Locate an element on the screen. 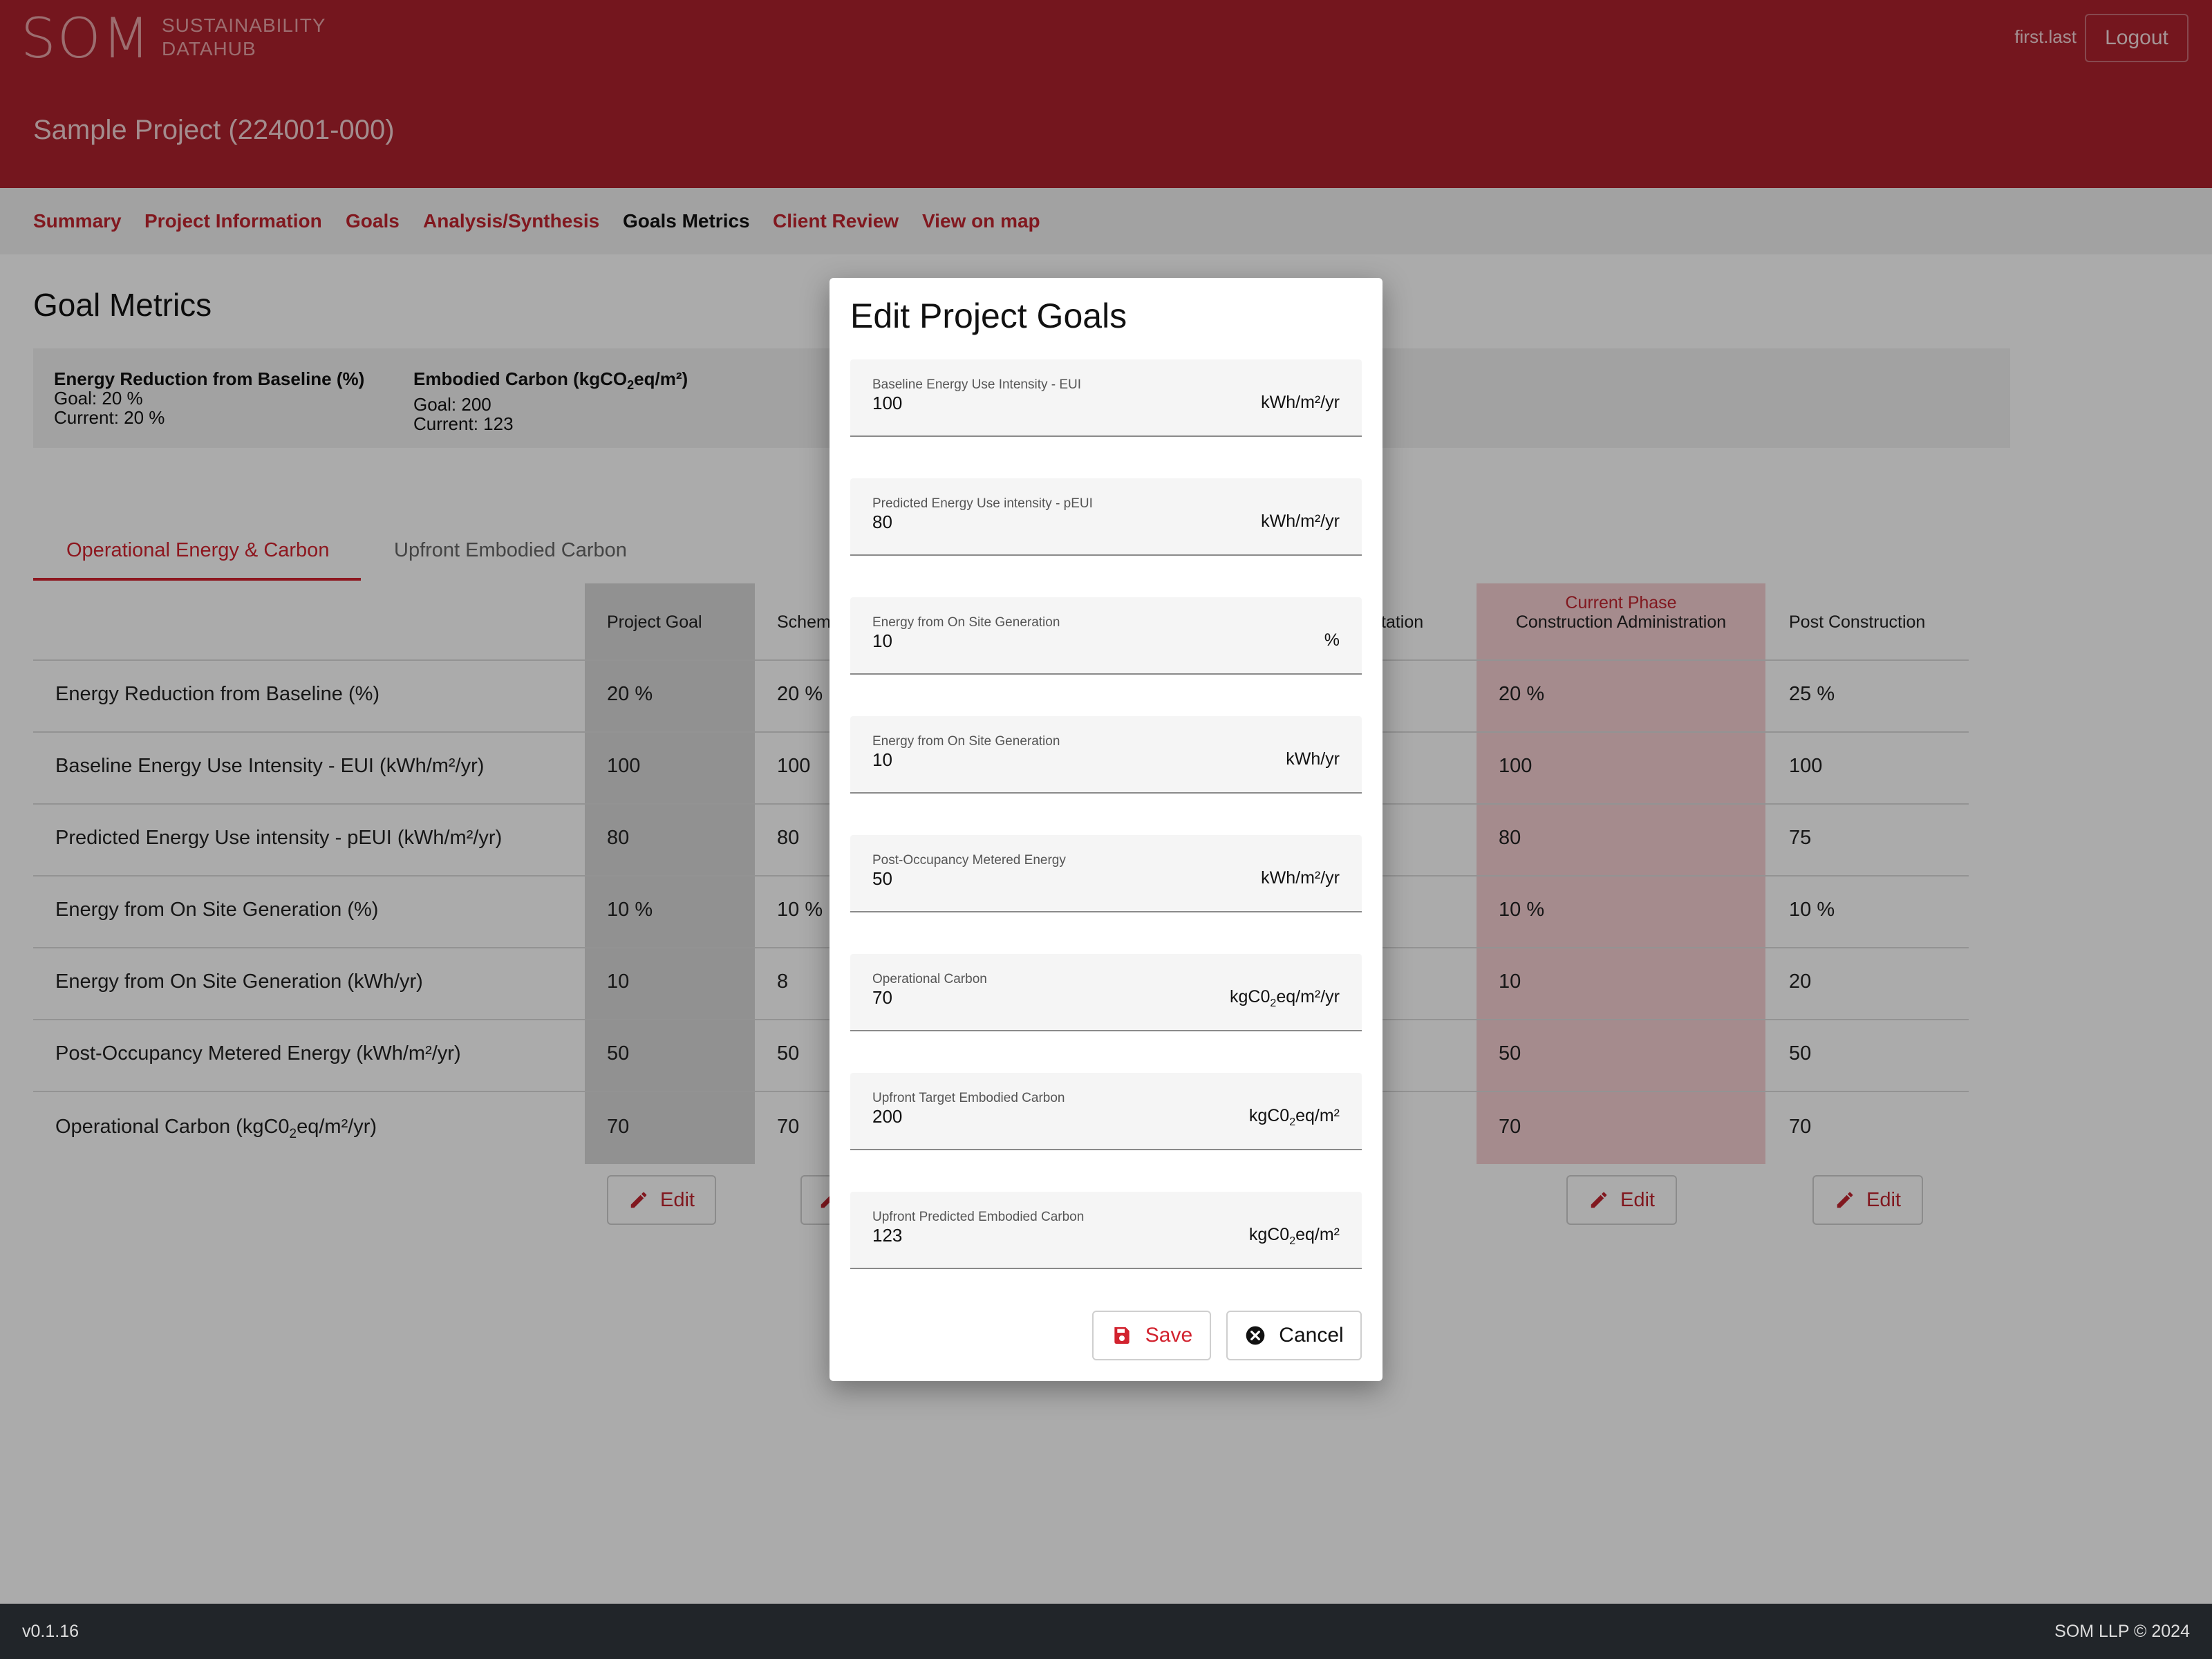 The width and height of the screenshot is (2212, 1659). field-value: 200 is located at coordinates (887, 1117).